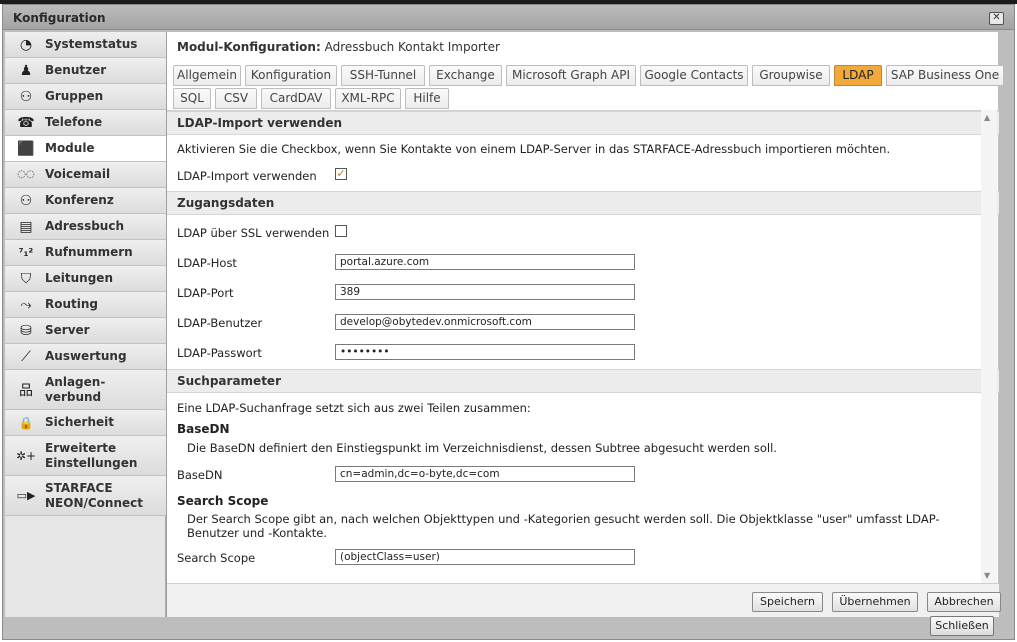  Describe the element at coordinates (75, 389) in the screenshot. I see `sidebar-item-label: Anlagen- verbund` at that location.